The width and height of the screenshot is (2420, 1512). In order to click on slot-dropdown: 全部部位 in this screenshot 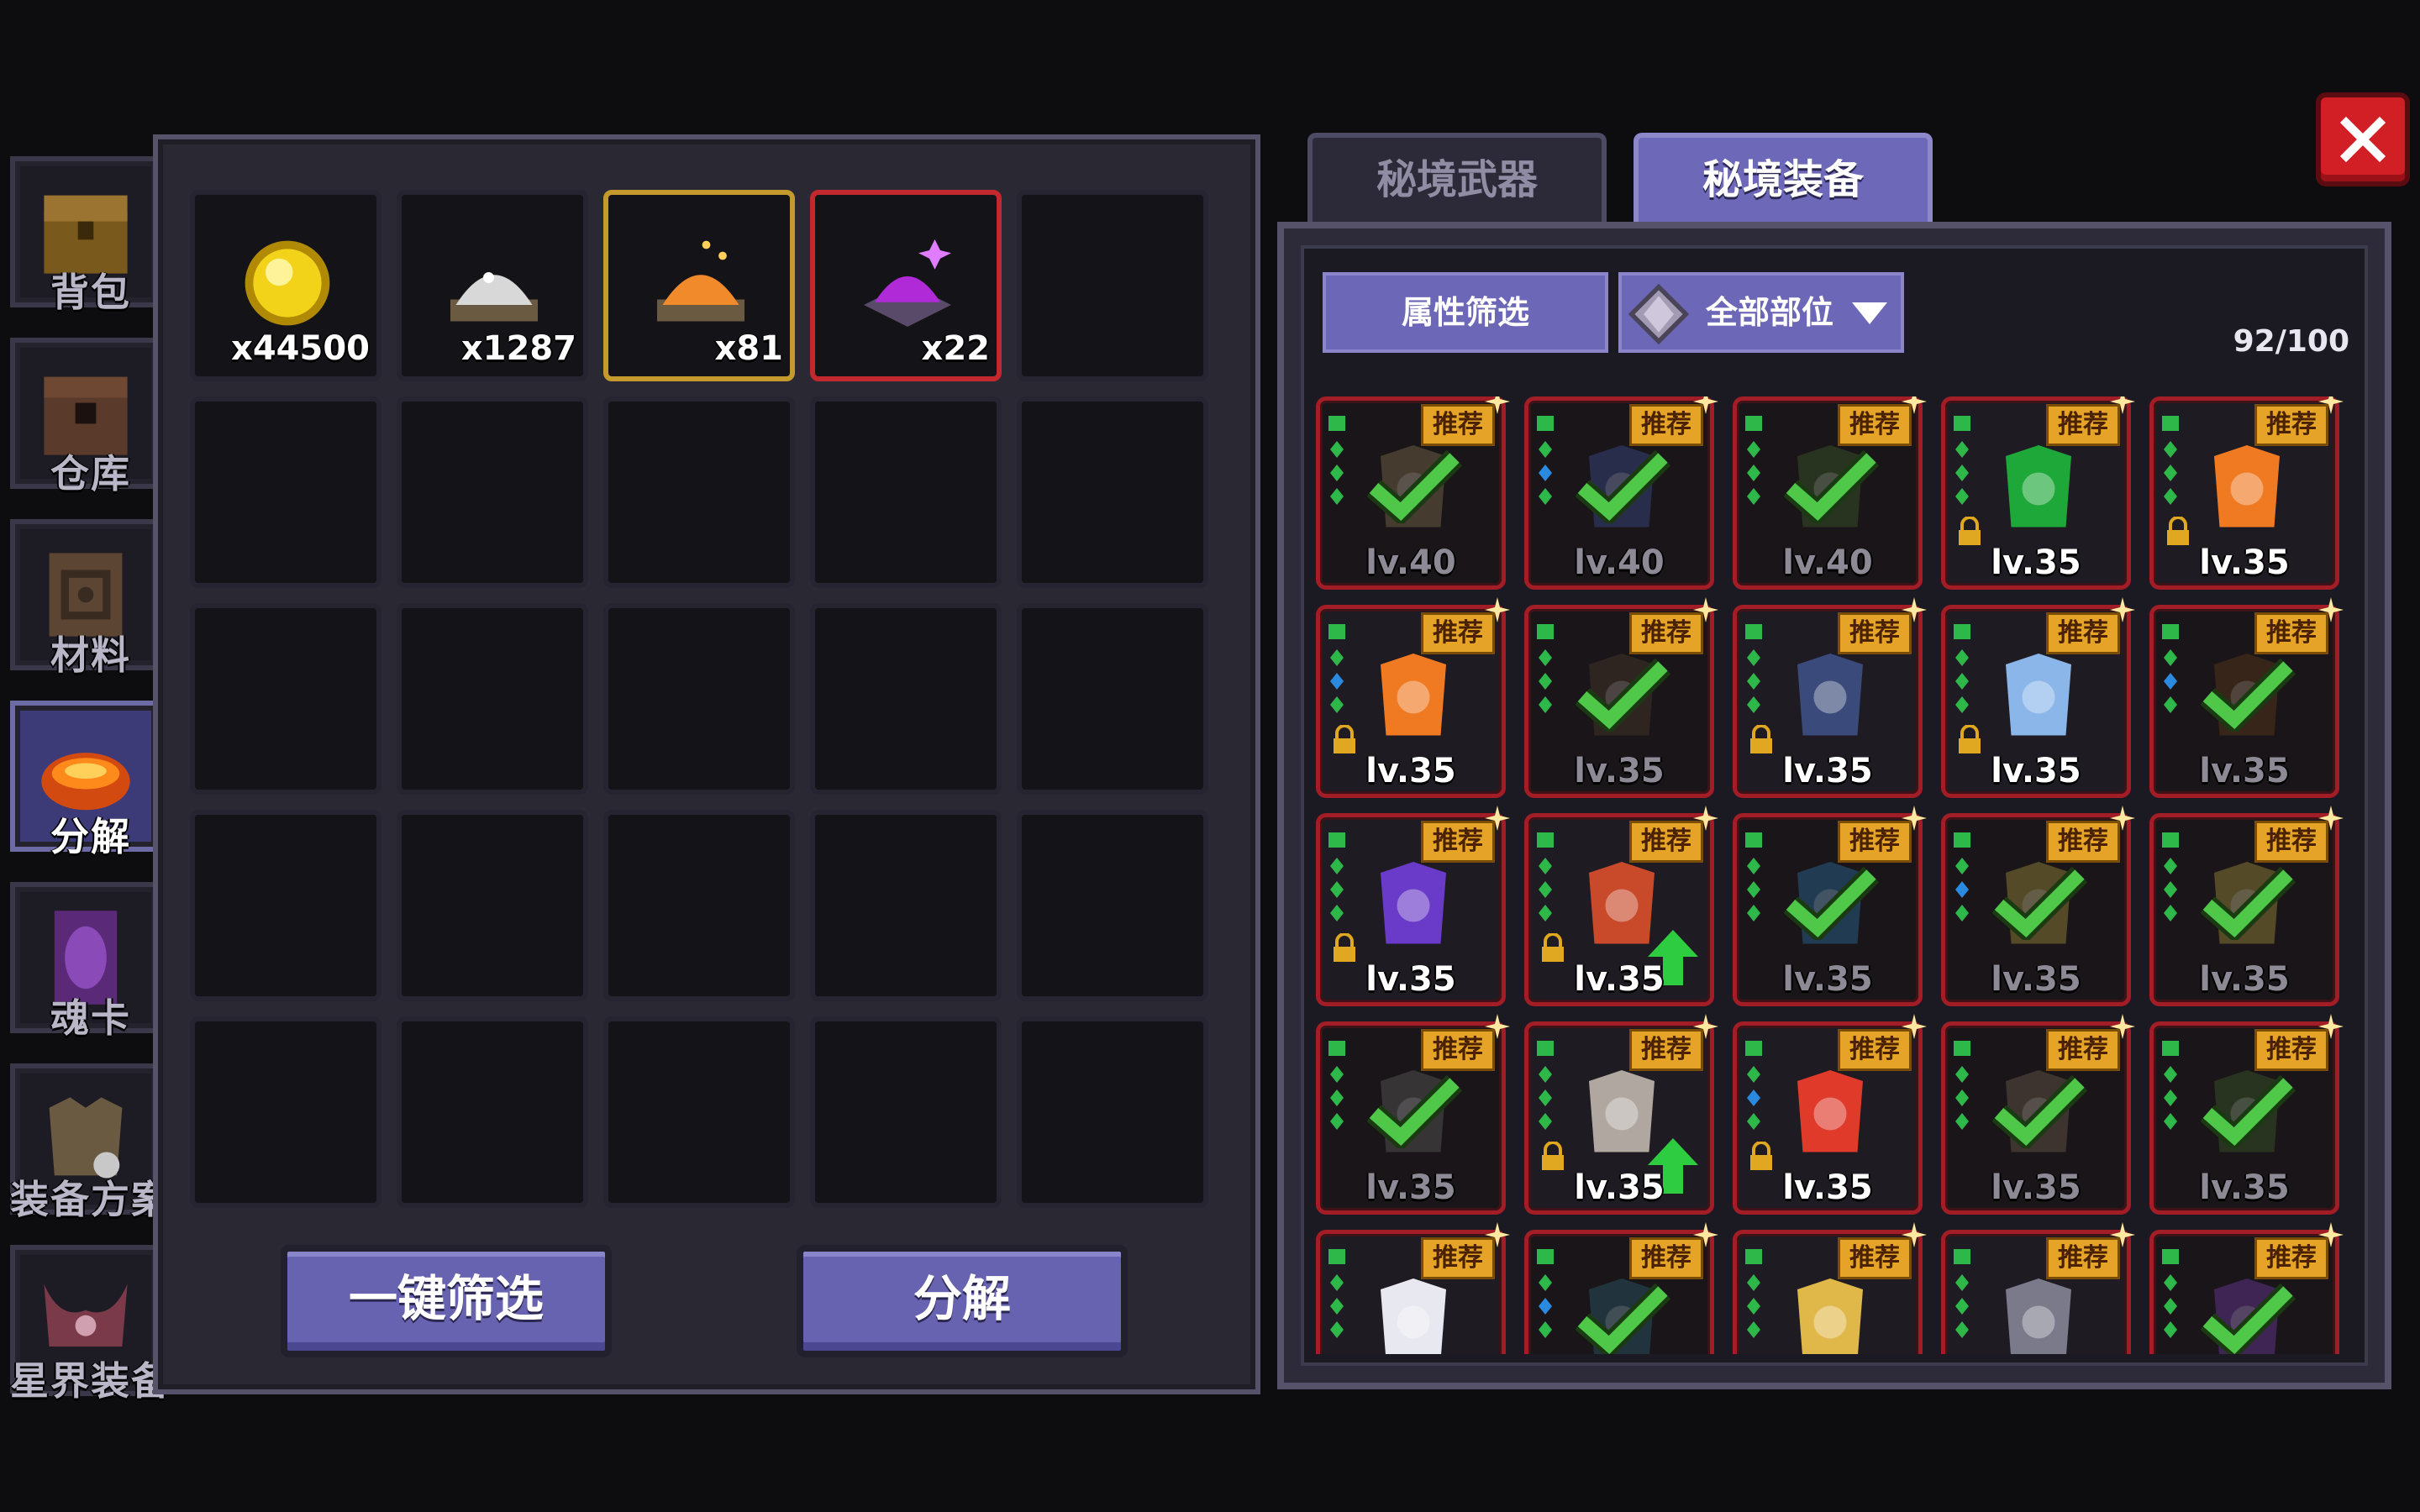, I will do `click(1761, 312)`.